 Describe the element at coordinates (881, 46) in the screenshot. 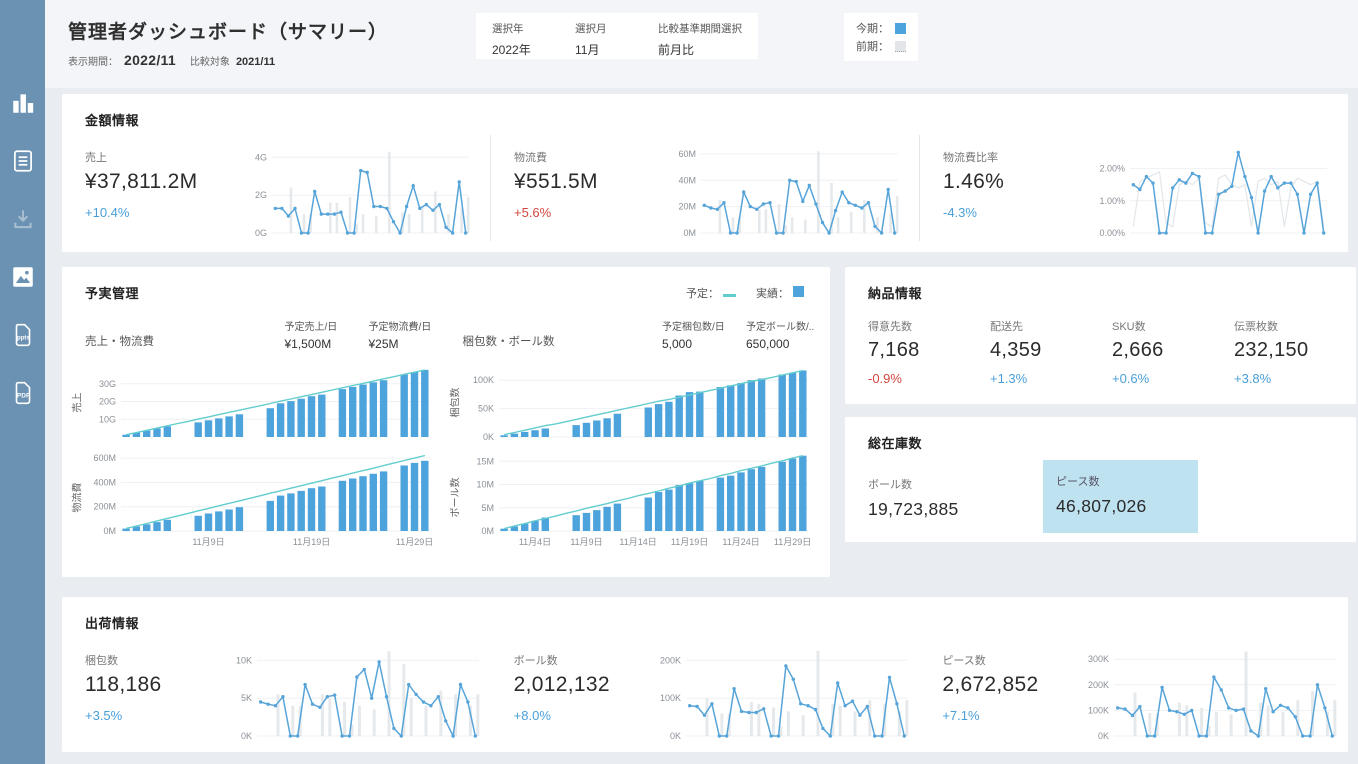

I see `legend-previous: 前期：` at that location.